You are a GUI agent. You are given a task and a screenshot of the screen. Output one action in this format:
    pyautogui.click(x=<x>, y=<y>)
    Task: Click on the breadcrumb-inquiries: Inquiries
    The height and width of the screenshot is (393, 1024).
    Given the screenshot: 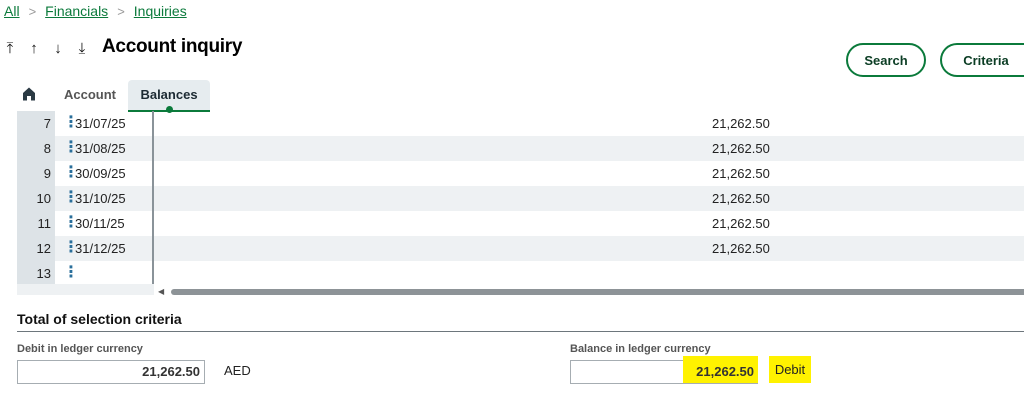 What is the action you would take?
    pyautogui.click(x=160, y=11)
    